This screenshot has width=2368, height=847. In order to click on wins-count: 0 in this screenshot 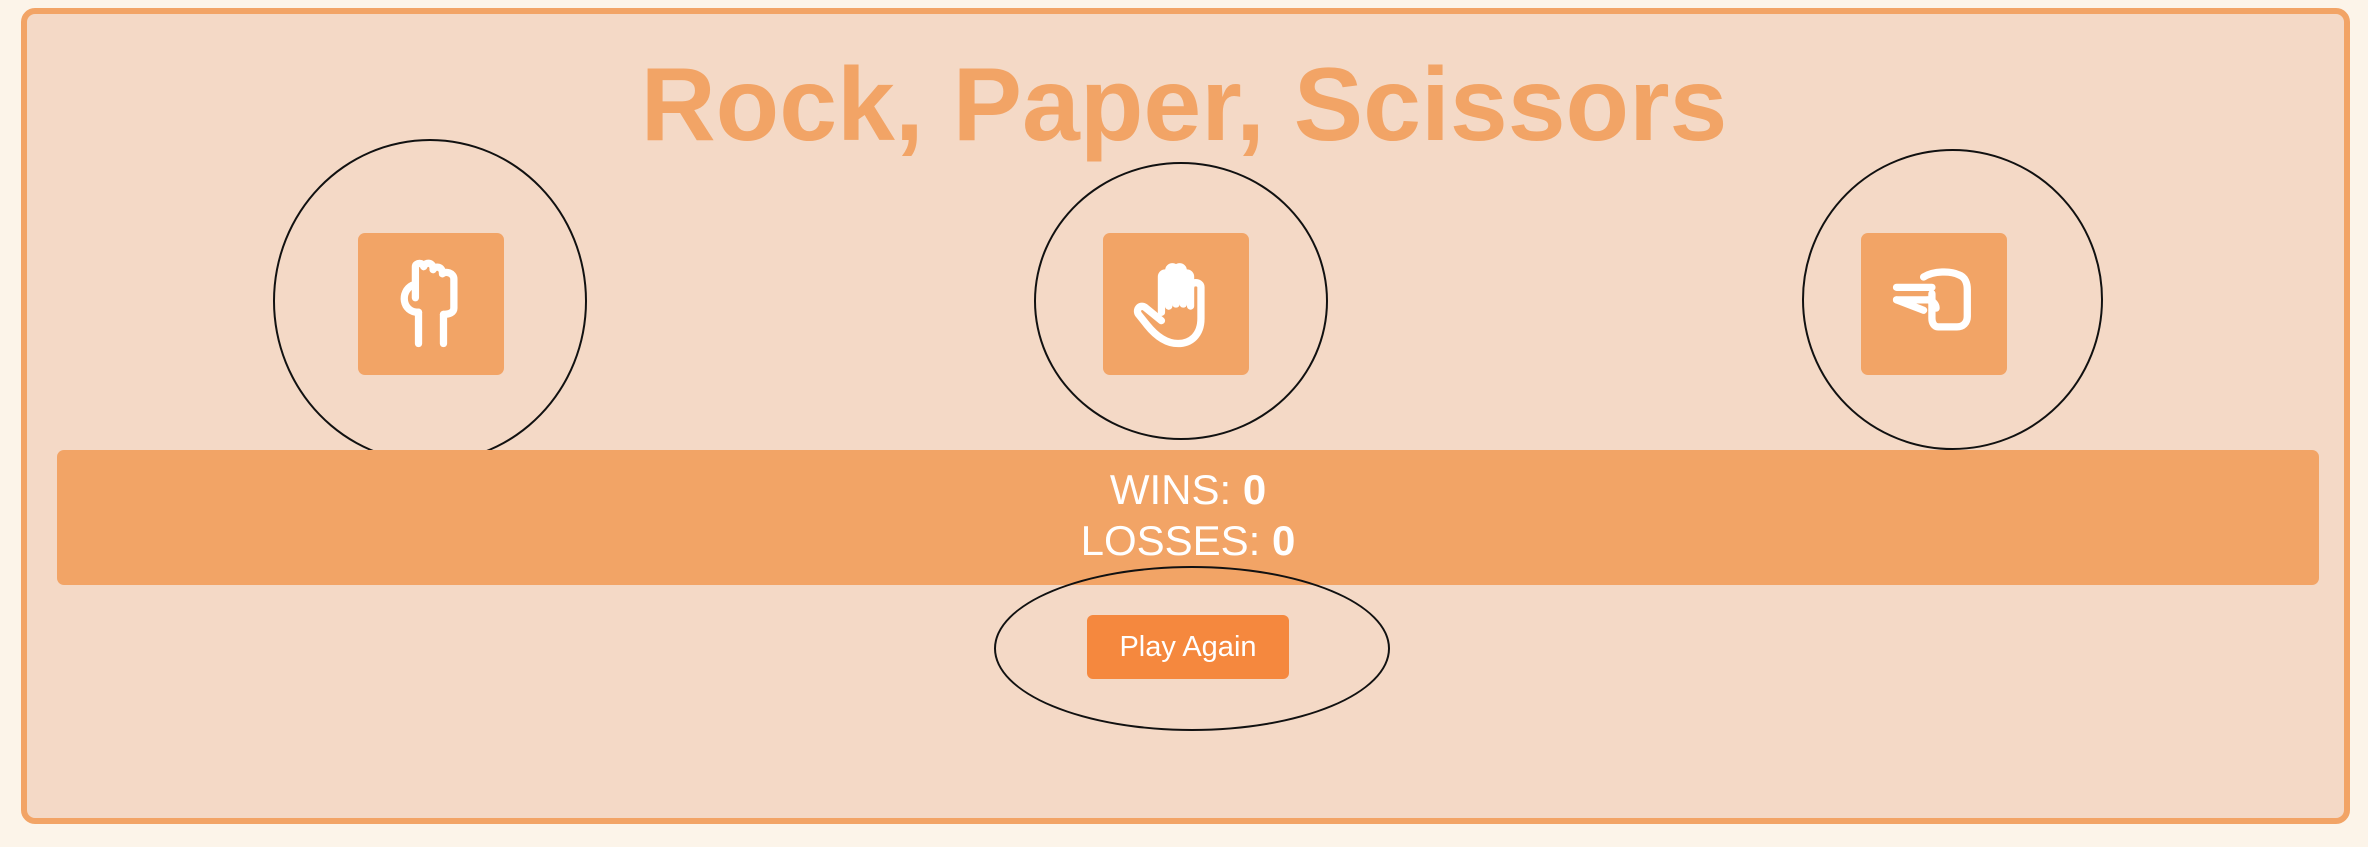, I will do `click(1254, 489)`.